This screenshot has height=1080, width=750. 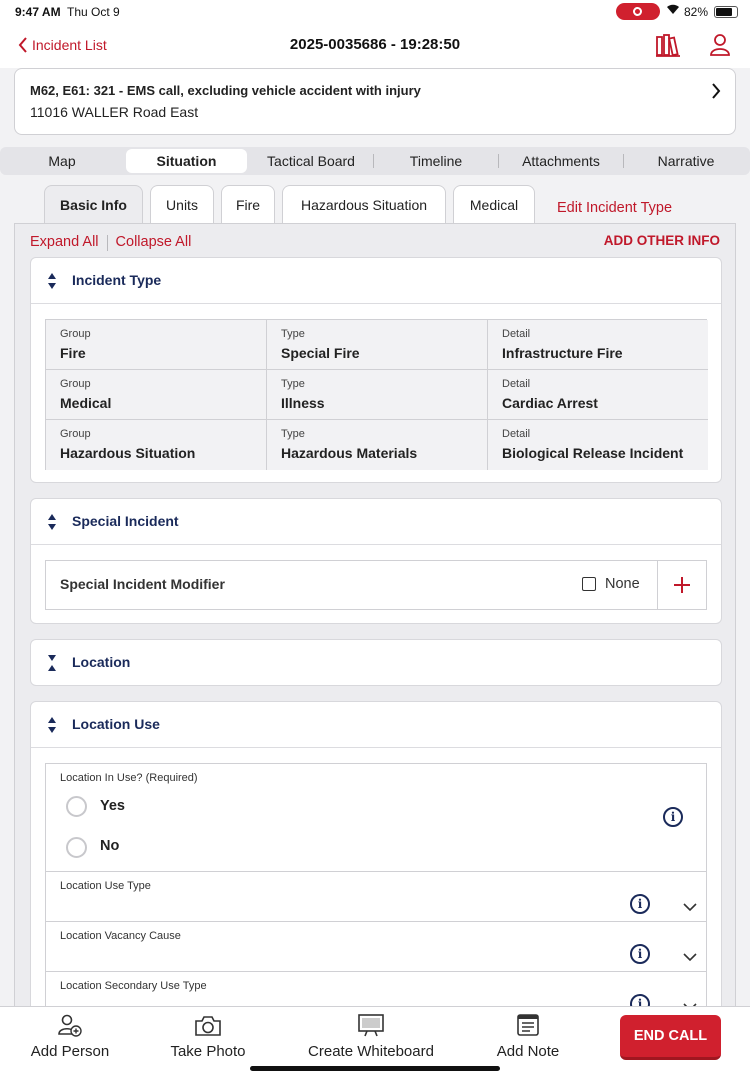 What do you see at coordinates (376, 989) in the screenshot?
I see `location-secondary-use-type-field: Location Secondary Use Type i` at bounding box center [376, 989].